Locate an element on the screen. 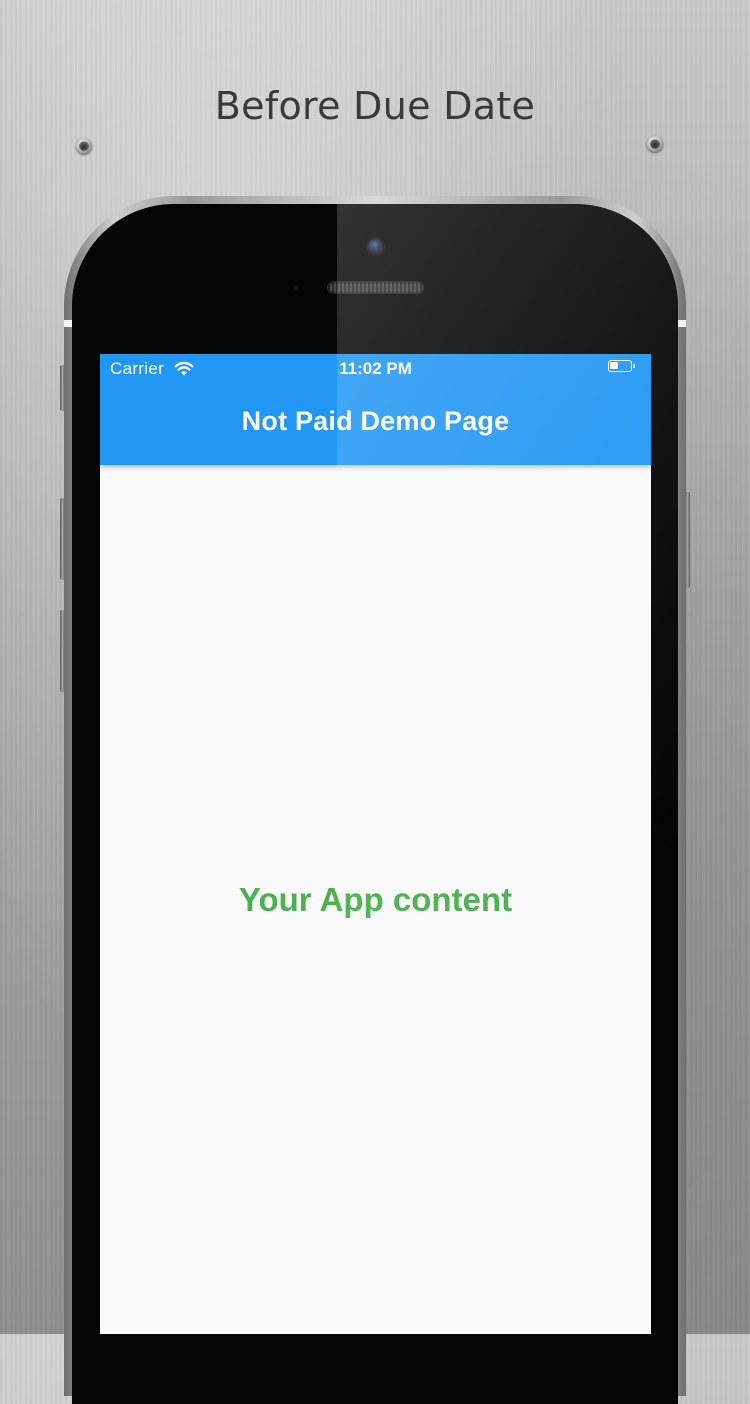  status-bar: Carrier 11:02 PM is located at coordinates (375, 368).